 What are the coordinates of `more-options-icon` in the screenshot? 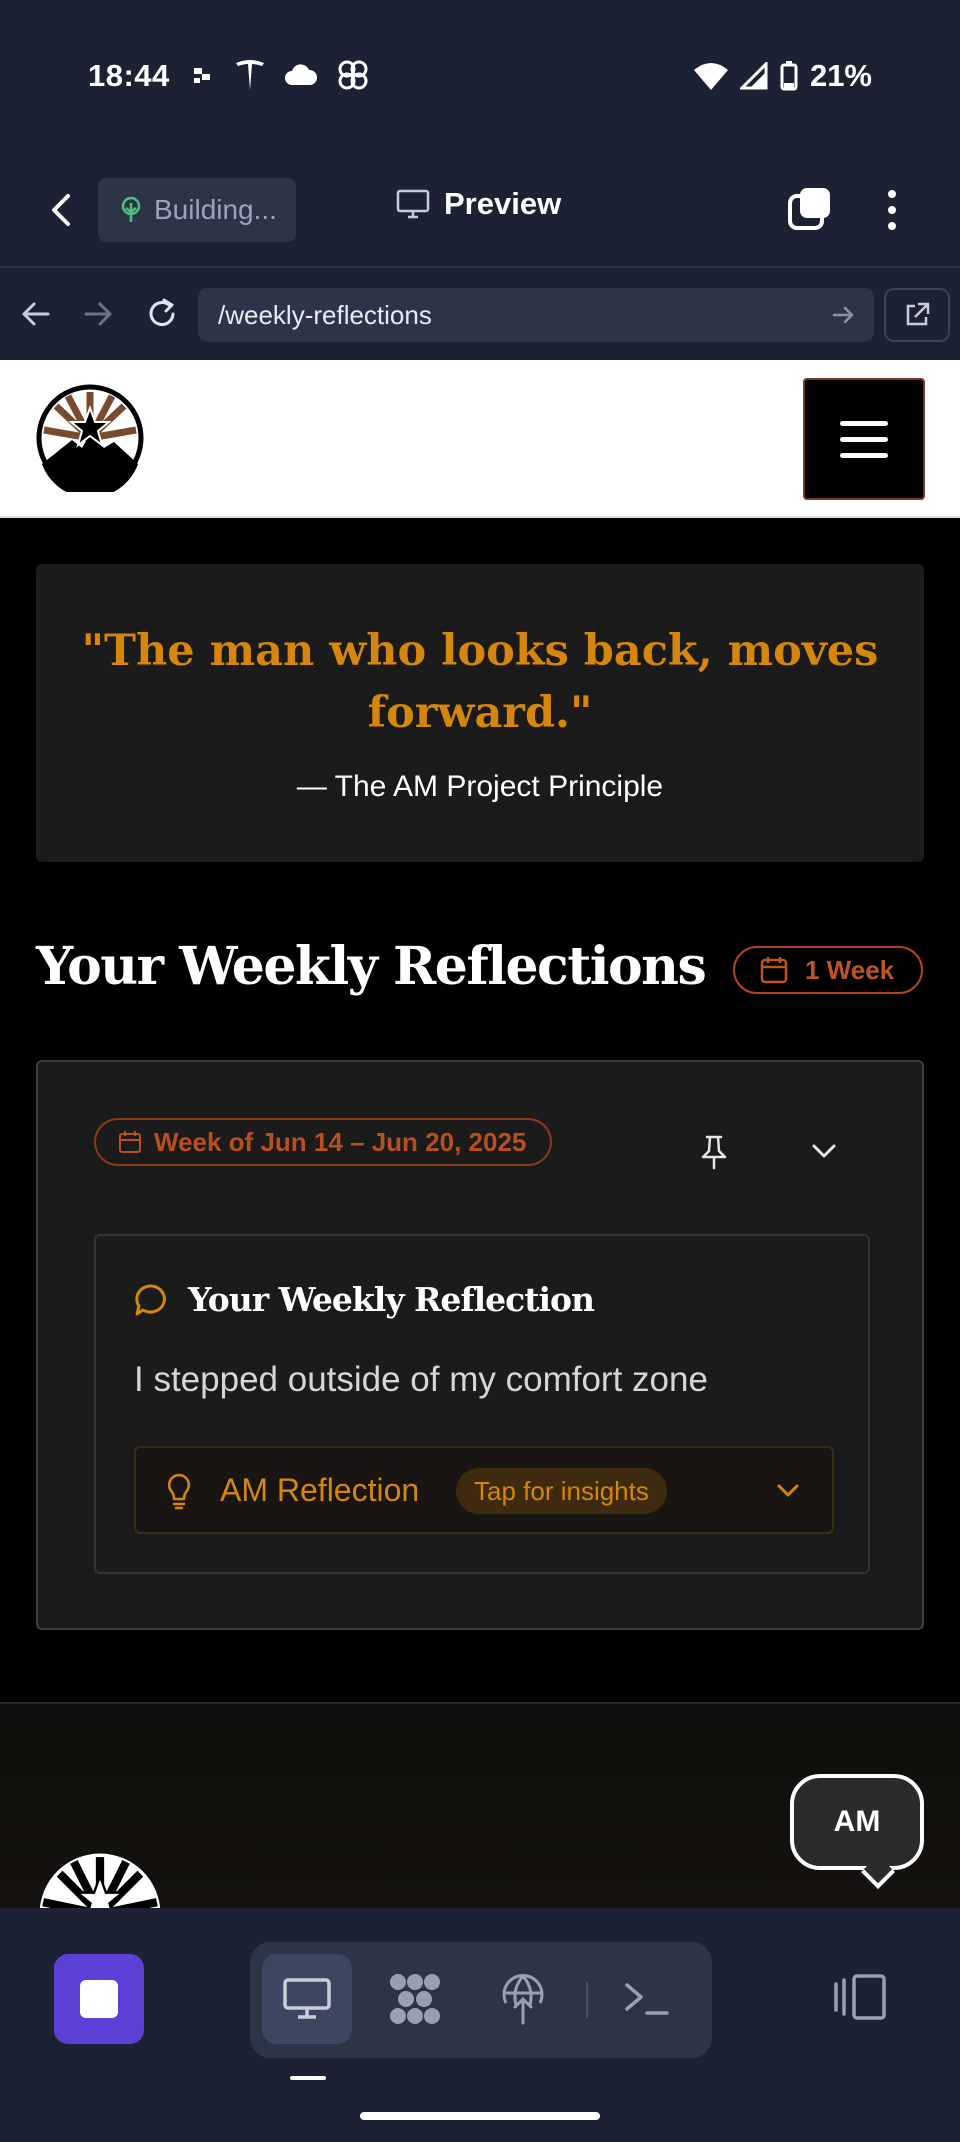 It's located at (892, 210).